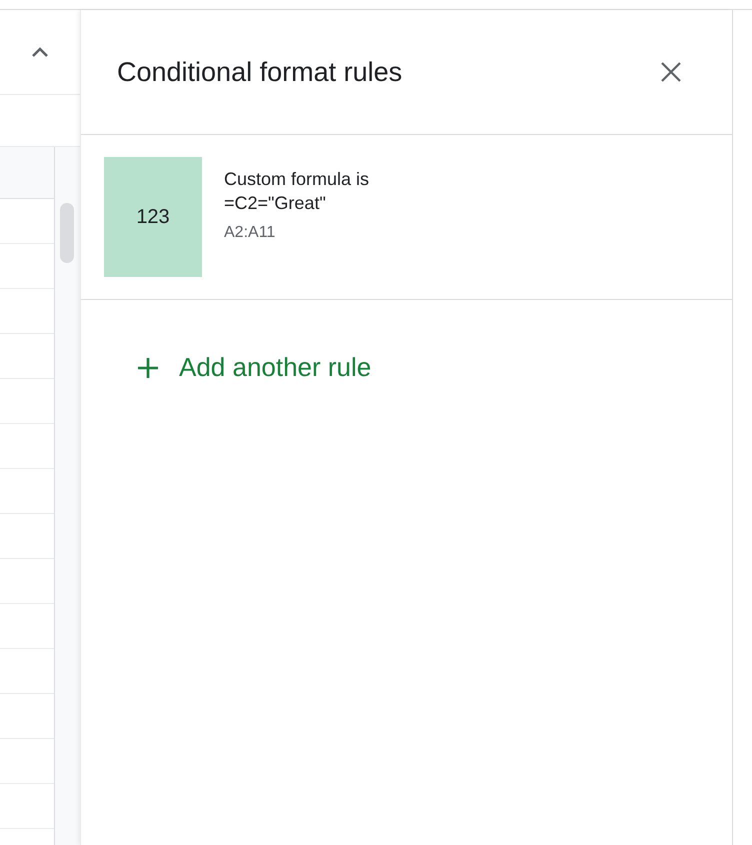 The height and width of the screenshot is (845, 752). What do you see at coordinates (297, 179) in the screenshot?
I see `rule-condition: Custom formula is` at bounding box center [297, 179].